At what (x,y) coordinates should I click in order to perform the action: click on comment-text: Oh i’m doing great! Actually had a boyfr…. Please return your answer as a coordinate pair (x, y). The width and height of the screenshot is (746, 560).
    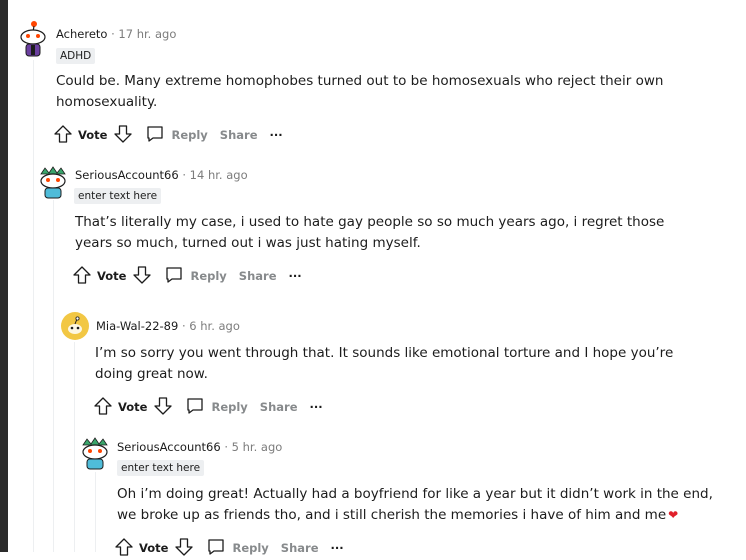
    Looking at the image, I should click on (415, 504).